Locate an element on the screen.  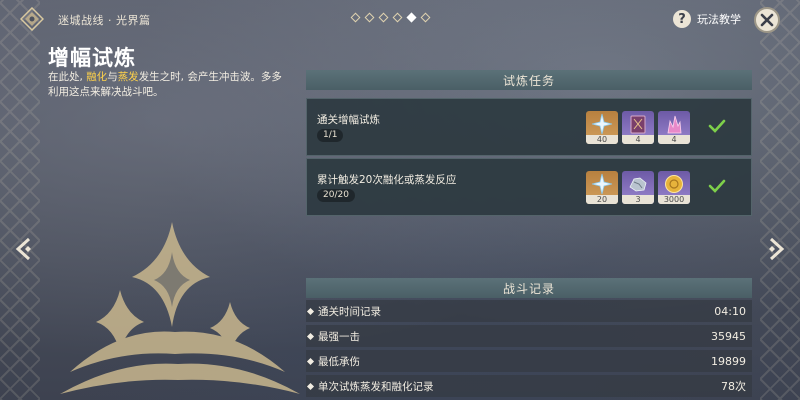
ore-icon is located at coordinates (638, 184).